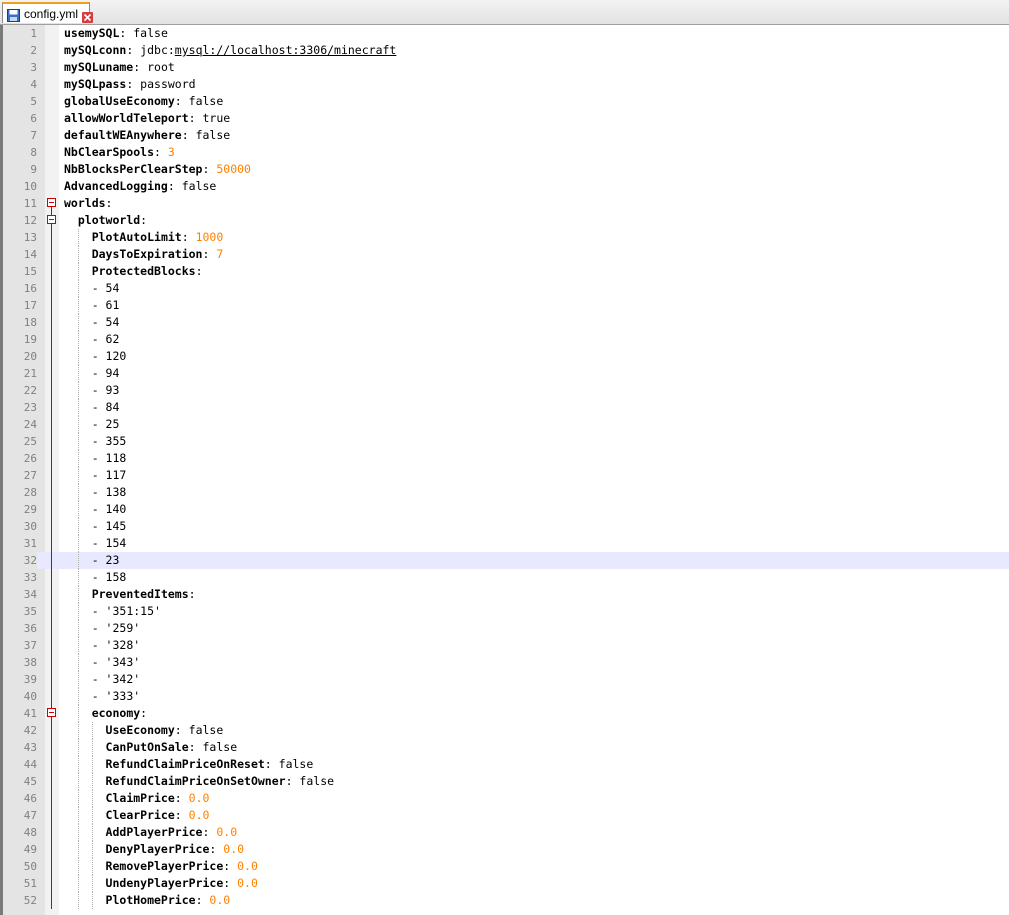 The width and height of the screenshot is (1009, 915). Describe the element at coordinates (30, 645) in the screenshot. I see `line-number: 37` at that location.